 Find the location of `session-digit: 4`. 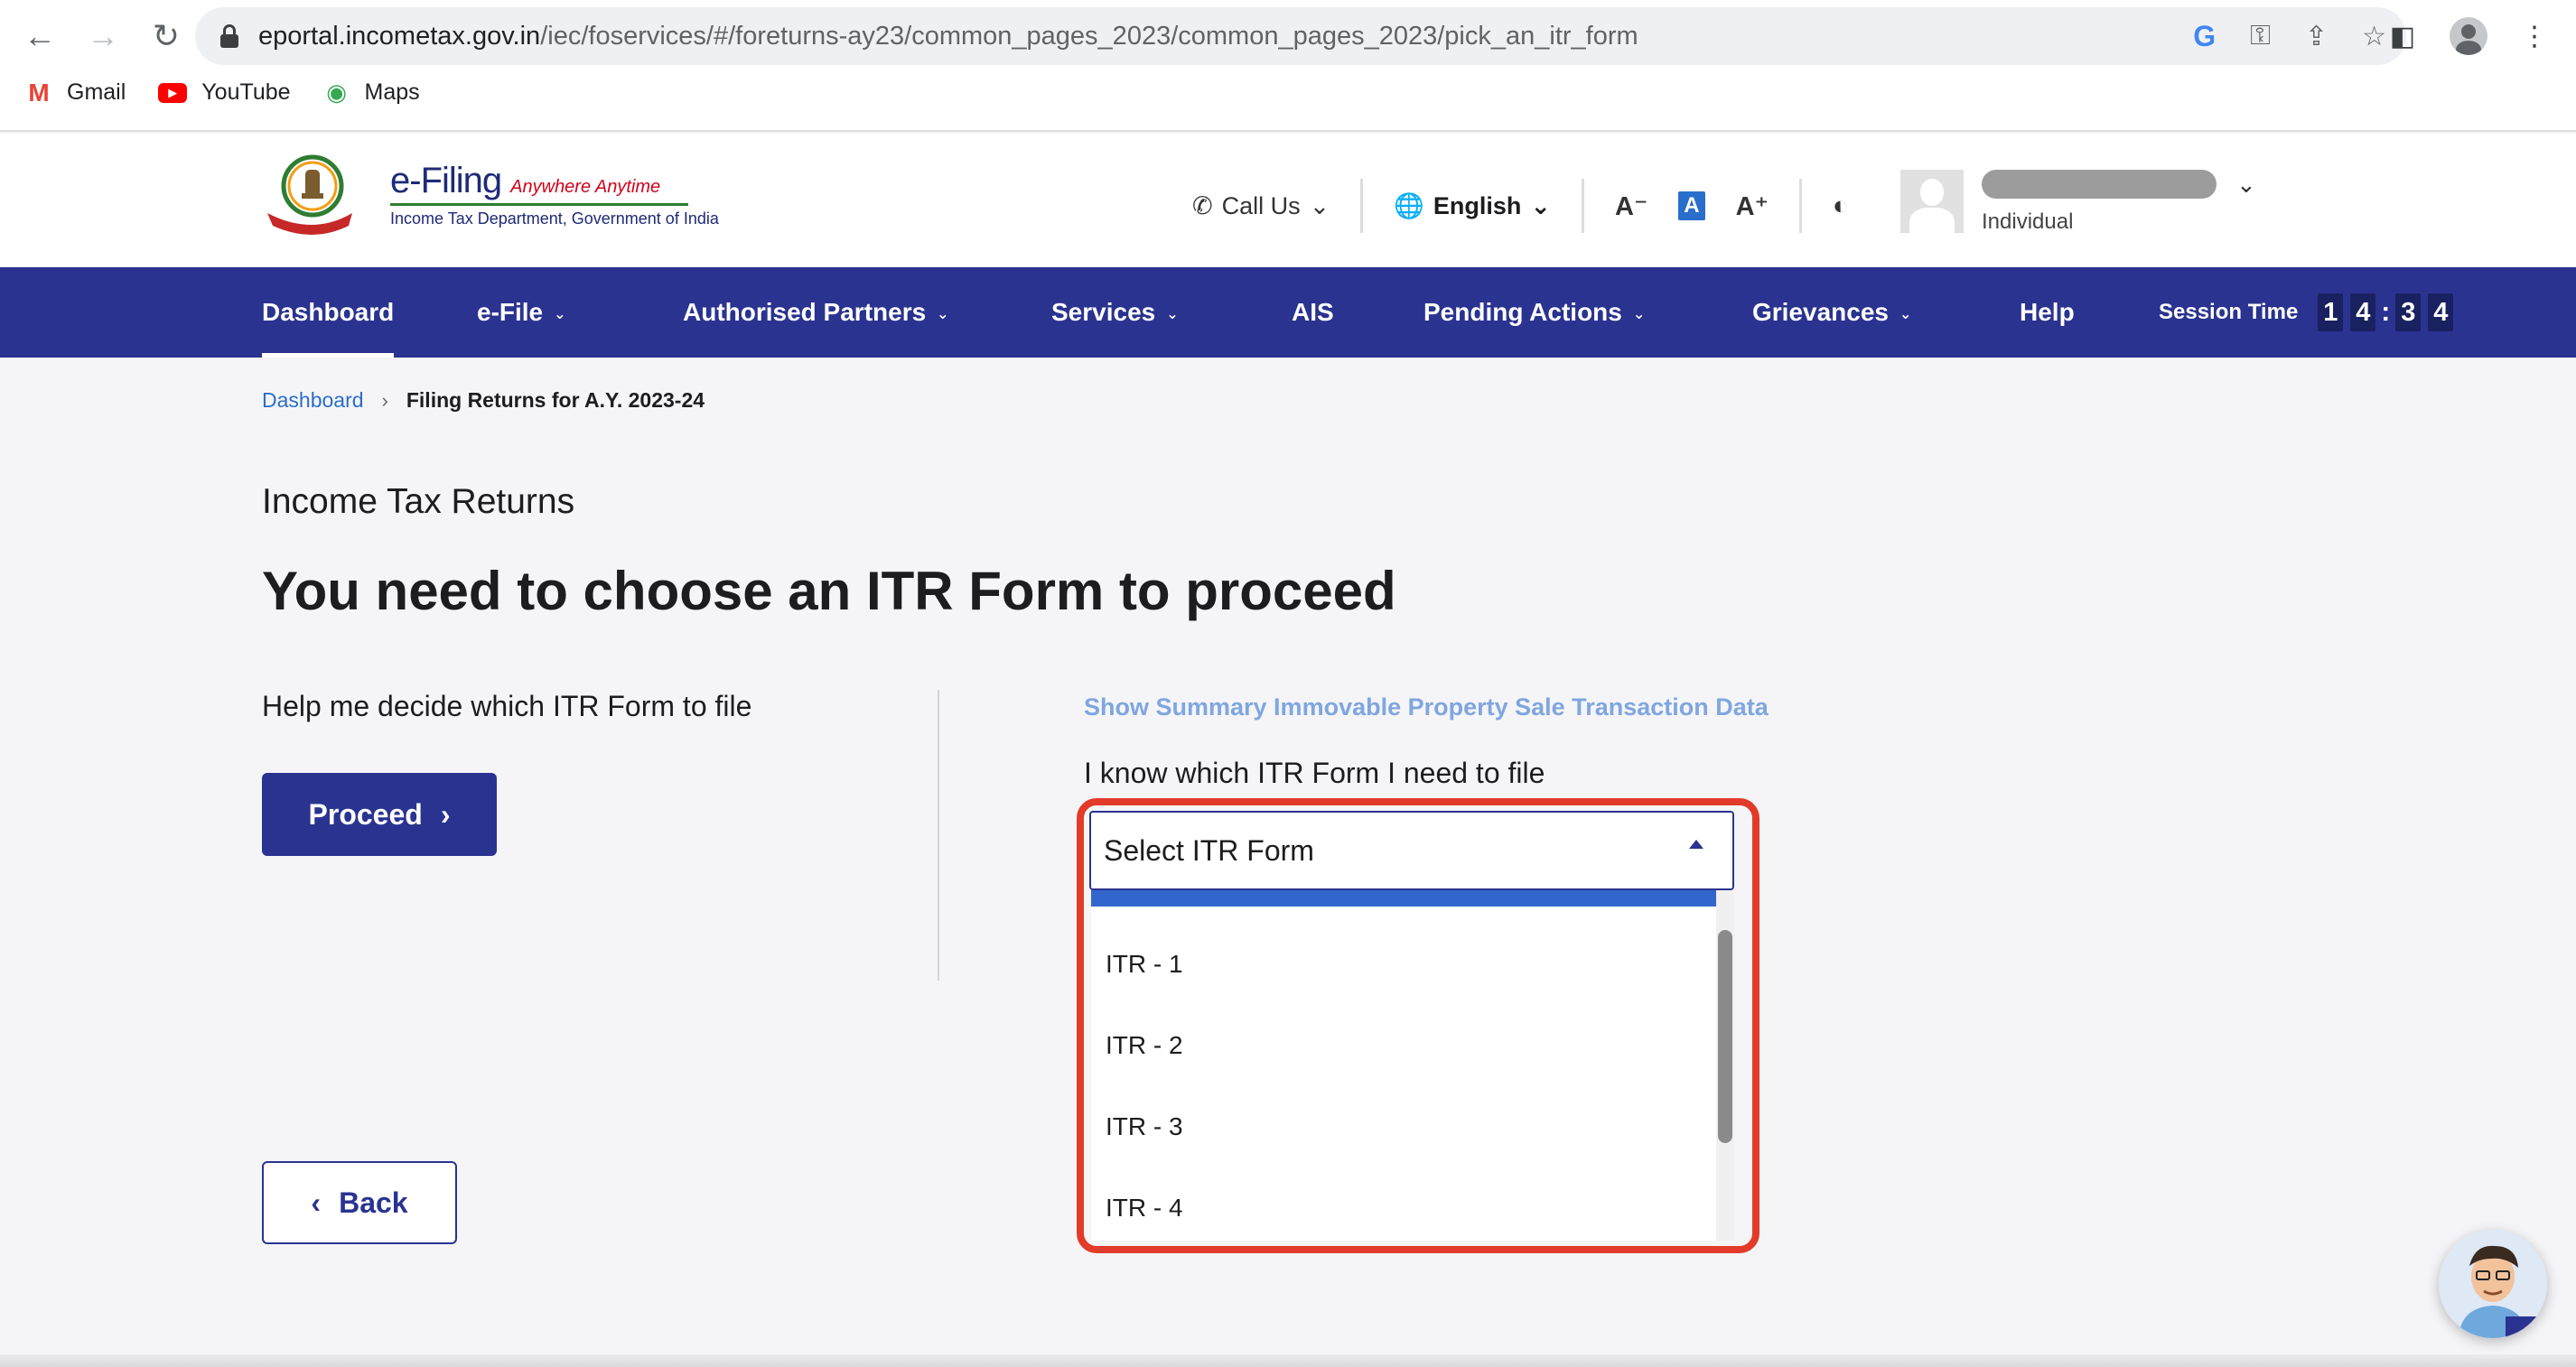

session-digit: 4 is located at coordinates (2363, 312).